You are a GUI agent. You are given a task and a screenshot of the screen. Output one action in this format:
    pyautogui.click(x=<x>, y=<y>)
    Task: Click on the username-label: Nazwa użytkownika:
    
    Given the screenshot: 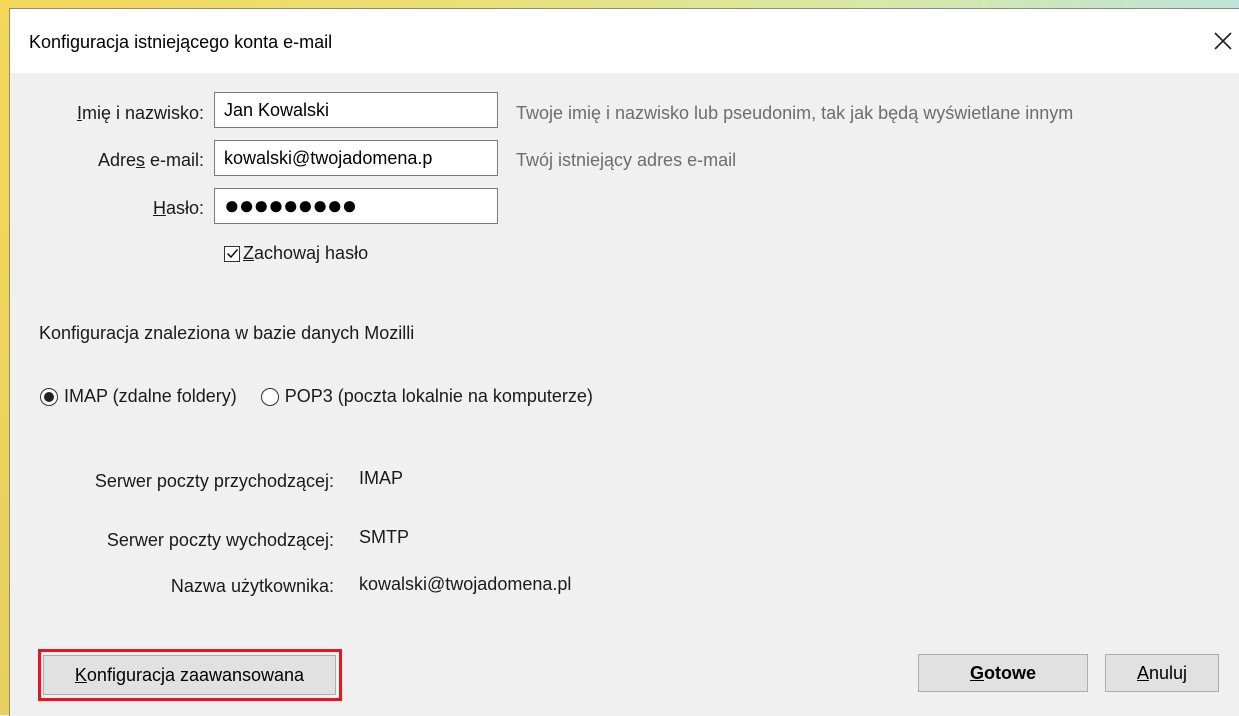 What is the action you would take?
    pyautogui.click(x=252, y=586)
    